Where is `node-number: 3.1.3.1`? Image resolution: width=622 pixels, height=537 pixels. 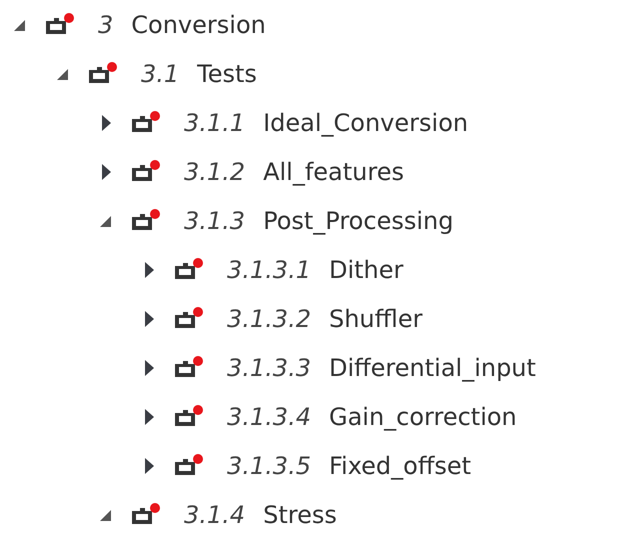
node-number: 3.1.3.1 is located at coordinates (269, 270).